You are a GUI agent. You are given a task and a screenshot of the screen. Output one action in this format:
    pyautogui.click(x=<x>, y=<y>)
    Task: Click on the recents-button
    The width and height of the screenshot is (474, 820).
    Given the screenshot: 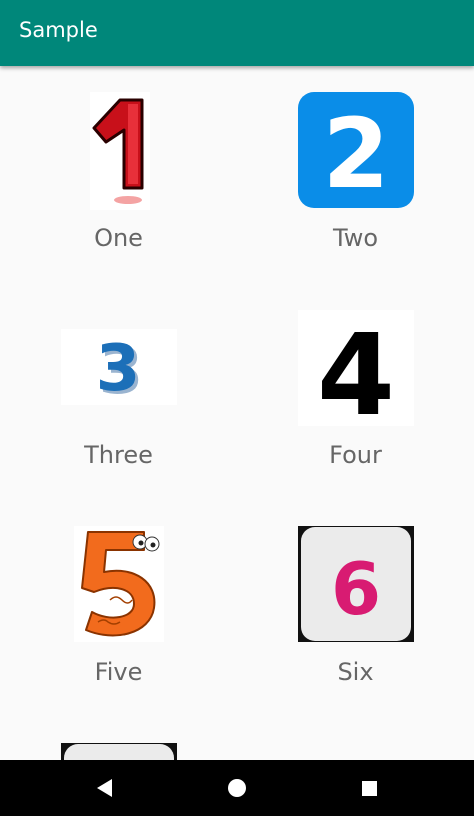 What is the action you would take?
    pyautogui.click(x=370, y=788)
    